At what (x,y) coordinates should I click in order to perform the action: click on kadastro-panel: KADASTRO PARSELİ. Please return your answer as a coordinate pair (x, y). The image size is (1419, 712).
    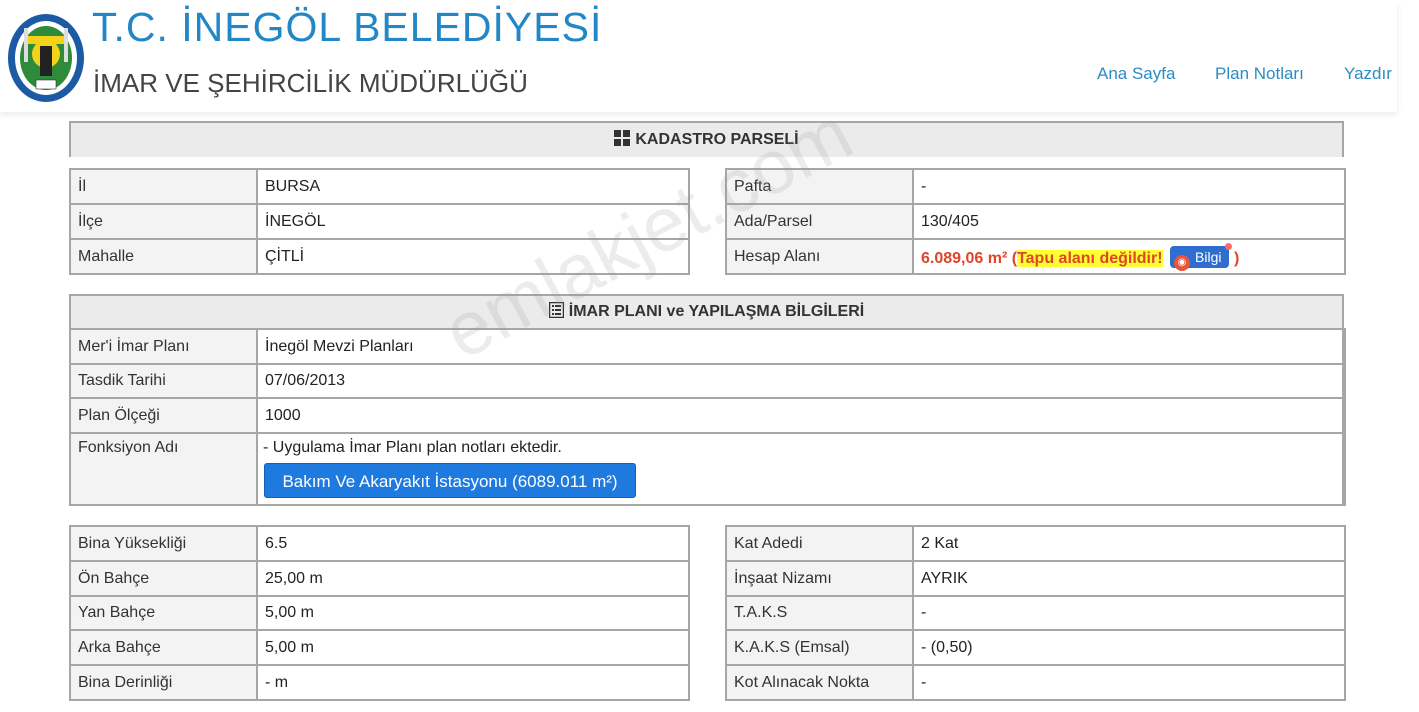
    Looking at the image, I should click on (706, 139).